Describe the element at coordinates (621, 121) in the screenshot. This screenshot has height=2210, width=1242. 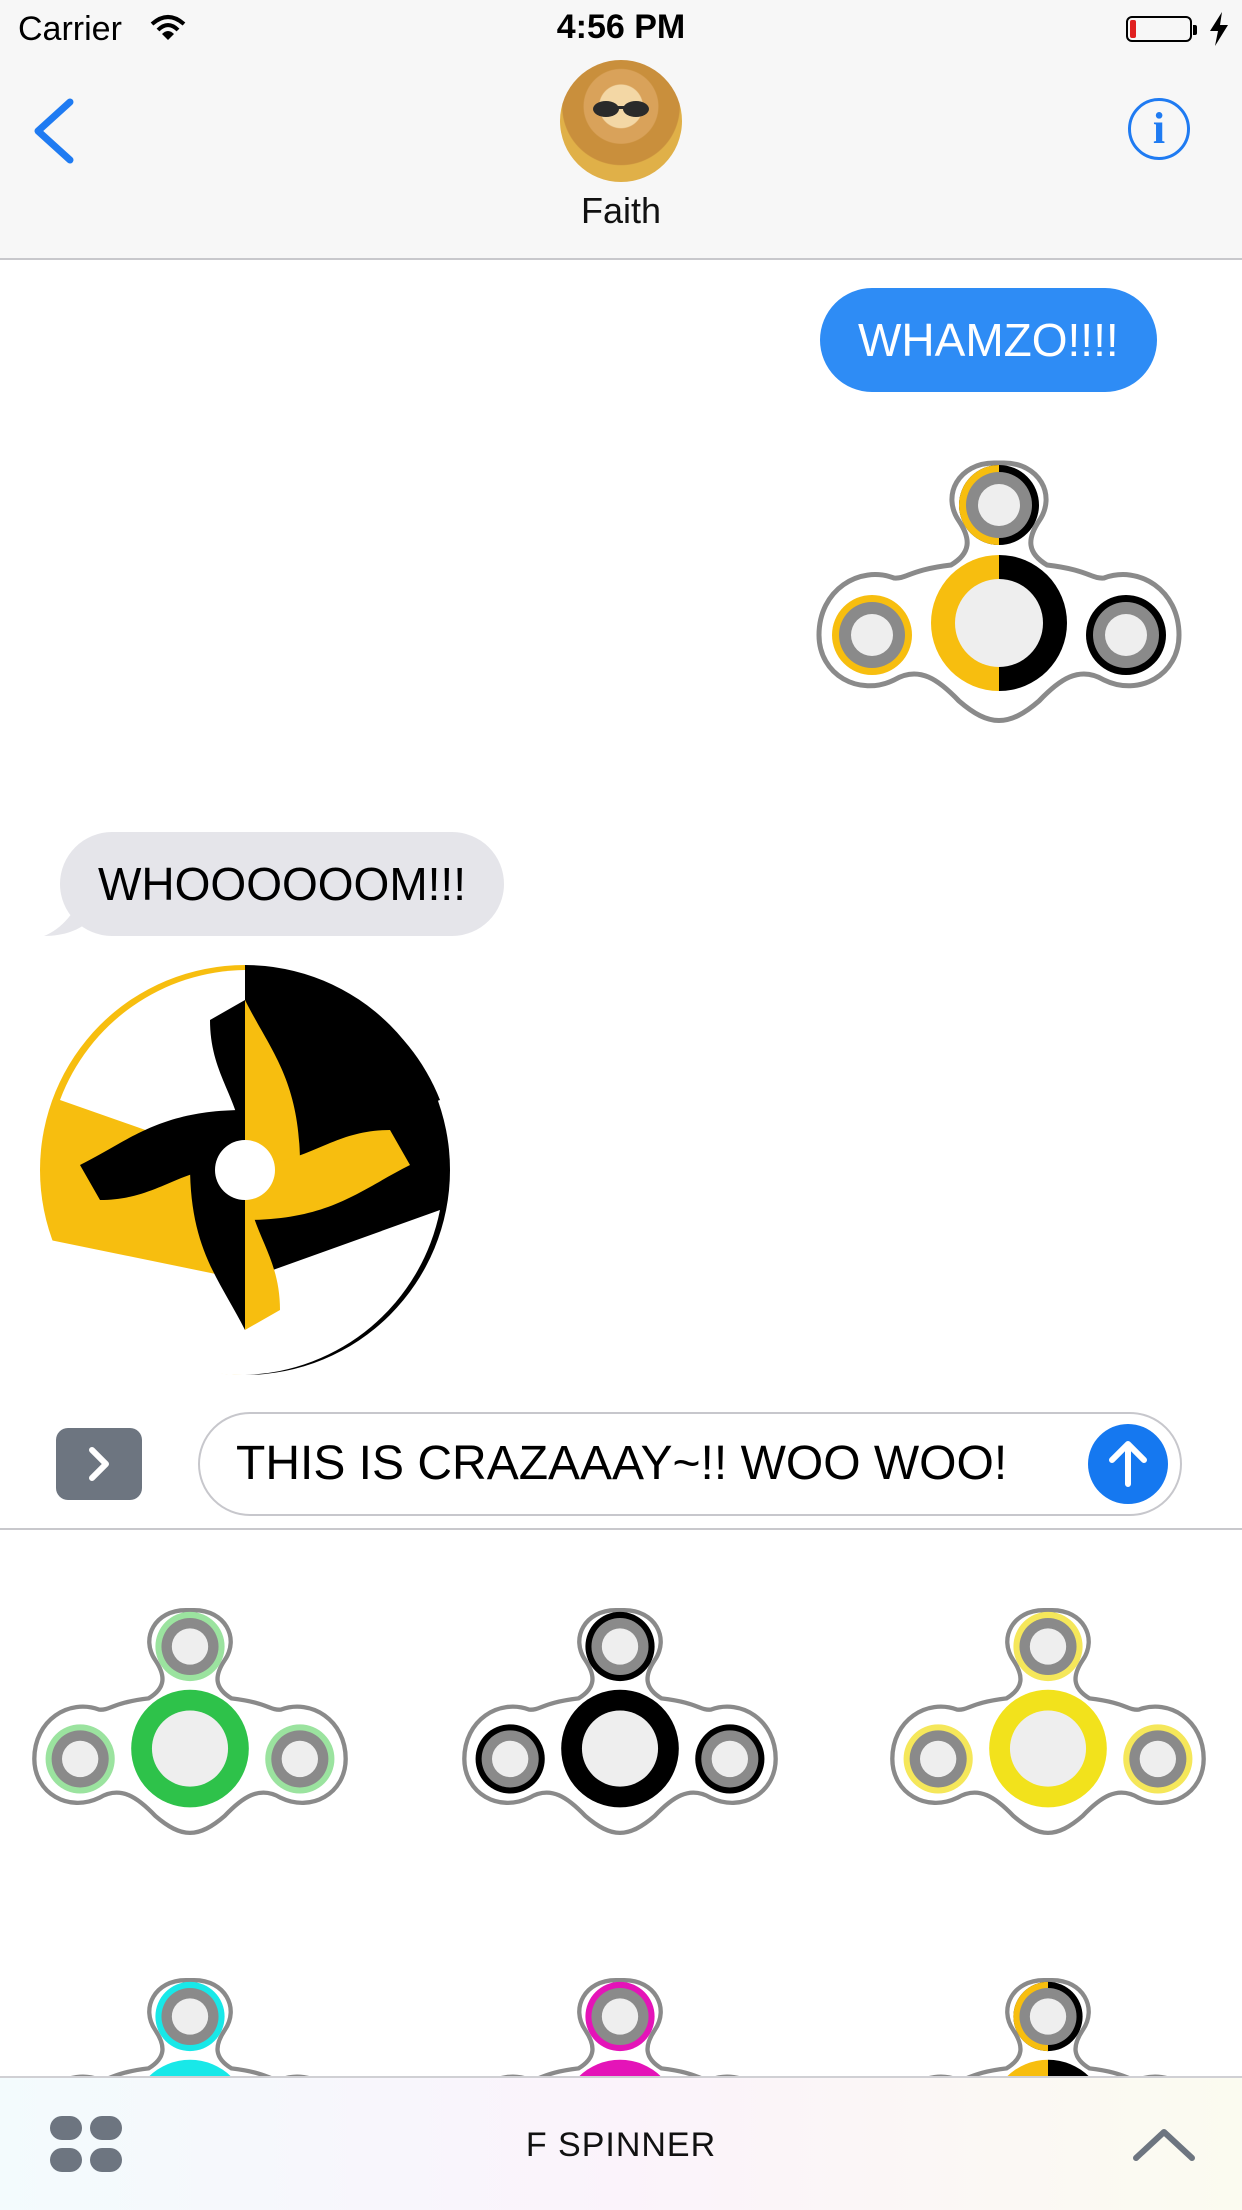
I see `contact-avatar` at that location.